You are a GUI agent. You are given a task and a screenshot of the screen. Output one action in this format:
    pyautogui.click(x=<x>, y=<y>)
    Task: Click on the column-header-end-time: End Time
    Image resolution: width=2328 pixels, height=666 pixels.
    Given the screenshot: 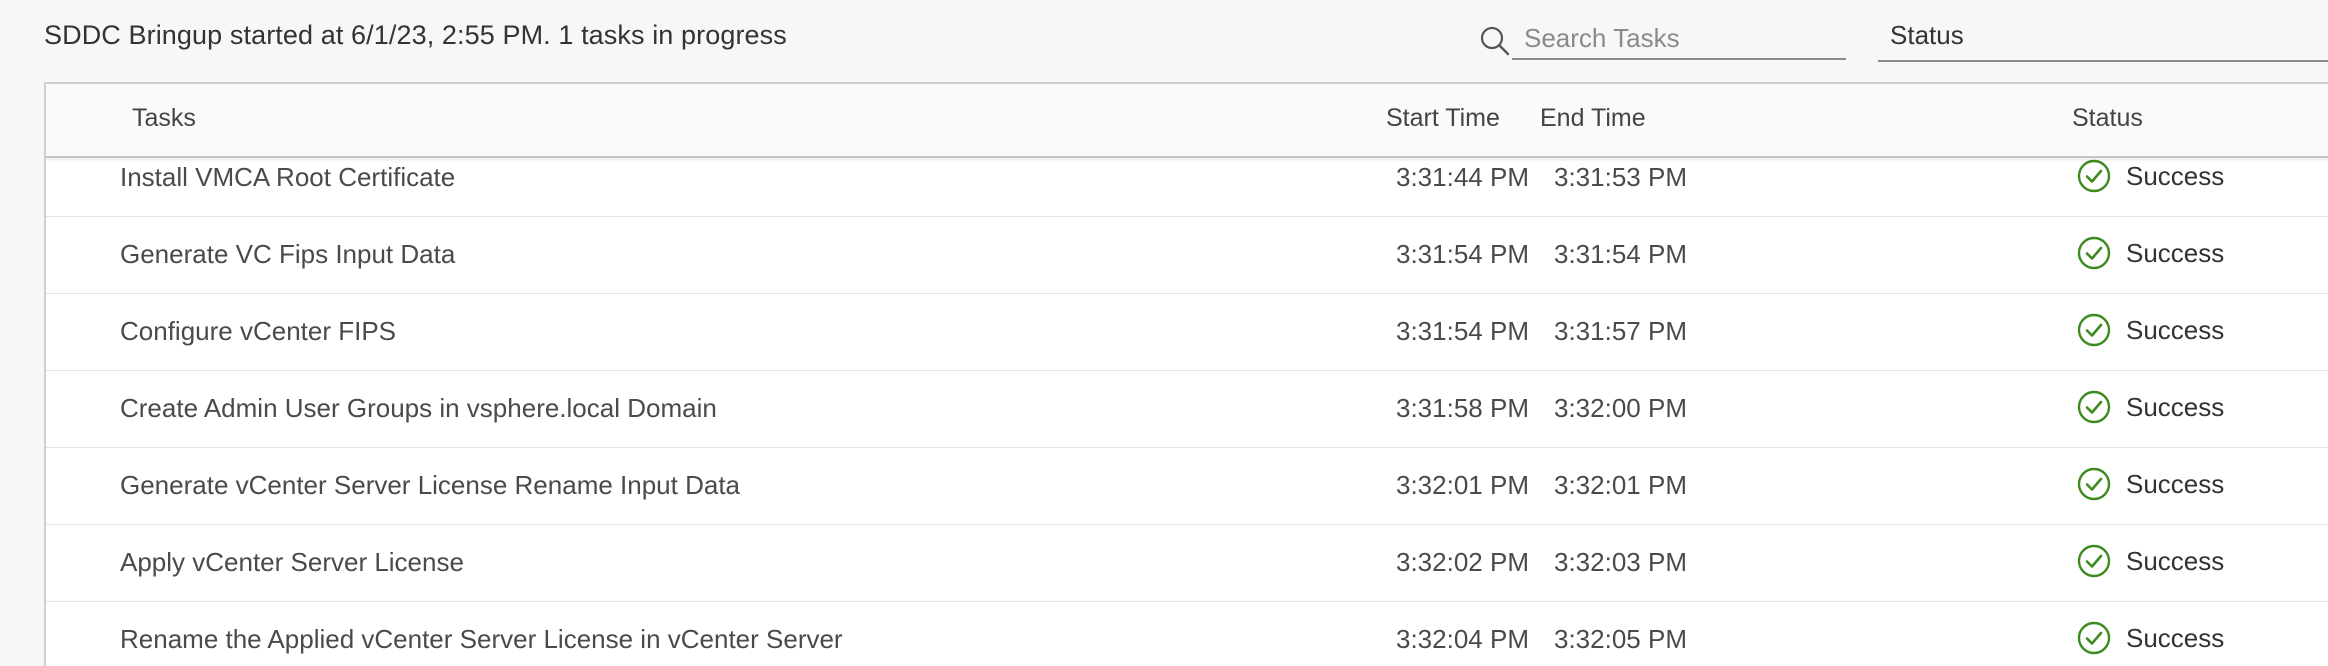 What is the action you would take?
    pyautogui.click(x=1593, y=118)
    